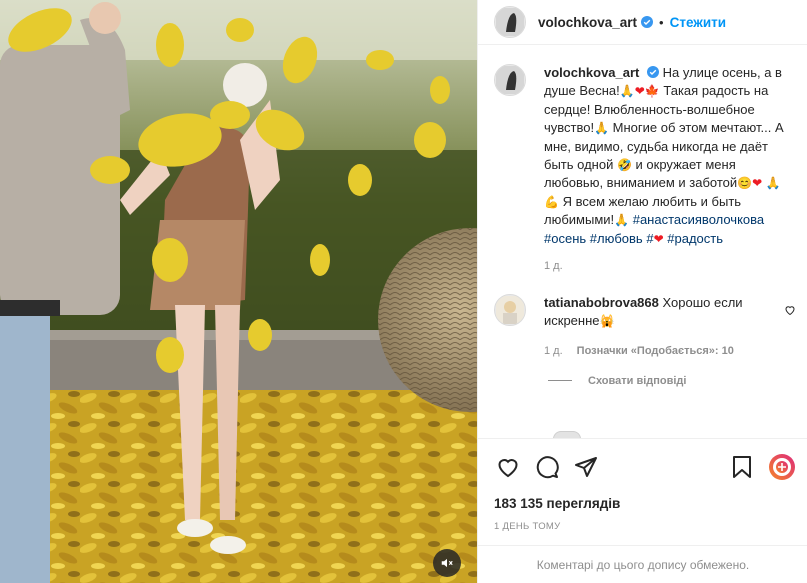 This screenshot has width=807, height=583. I want to click on face-with-open-eyes-hand-emoji-icon: 🙀, so click(607, 321).